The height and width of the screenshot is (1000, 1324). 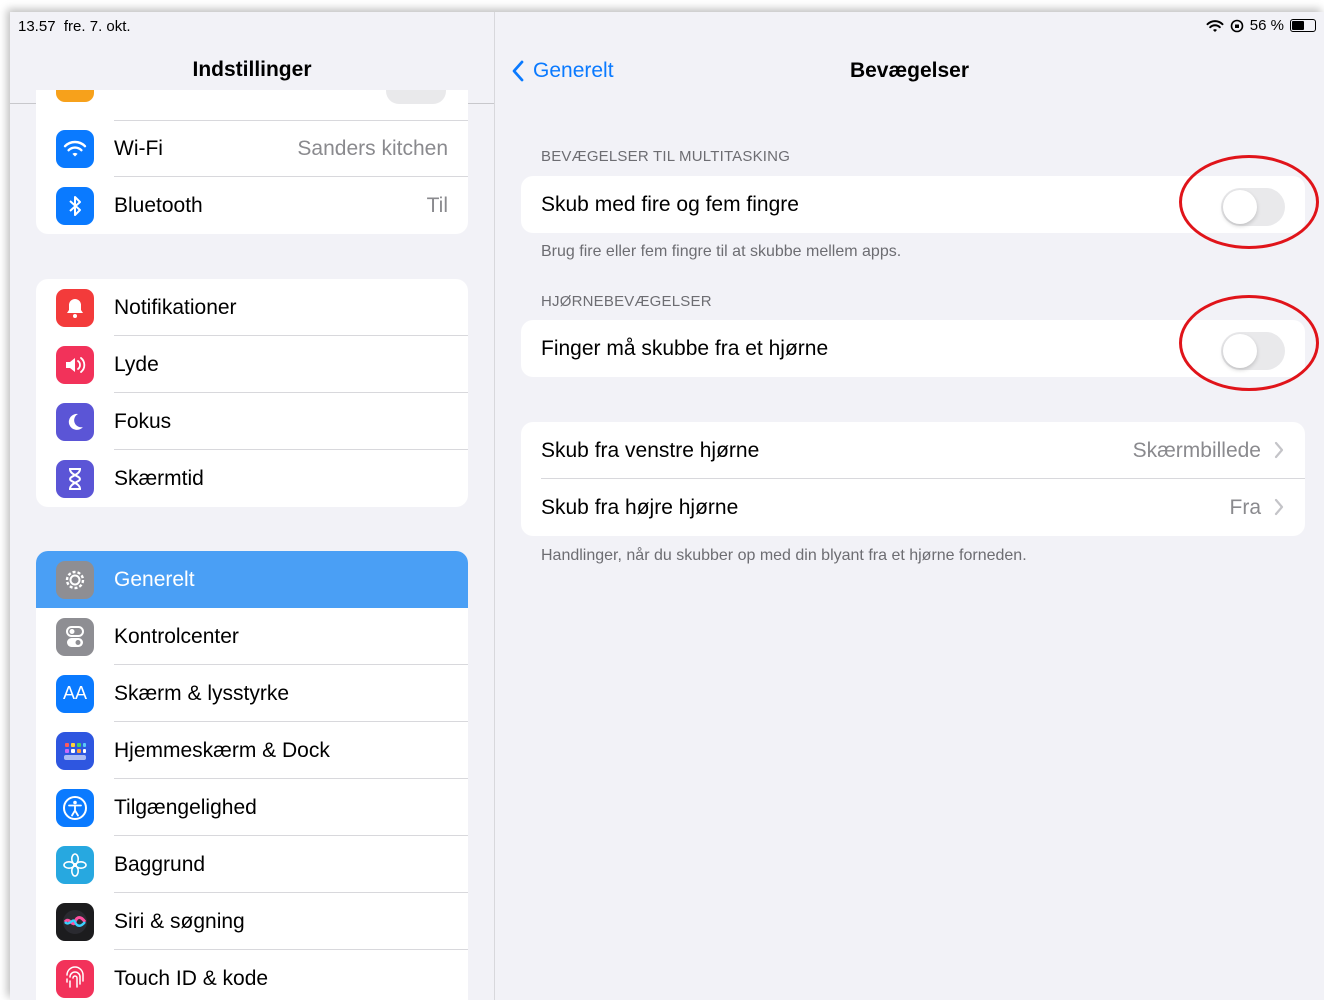 I want to click on battery-percentage: 56 %, so click(x=1266, y=25).